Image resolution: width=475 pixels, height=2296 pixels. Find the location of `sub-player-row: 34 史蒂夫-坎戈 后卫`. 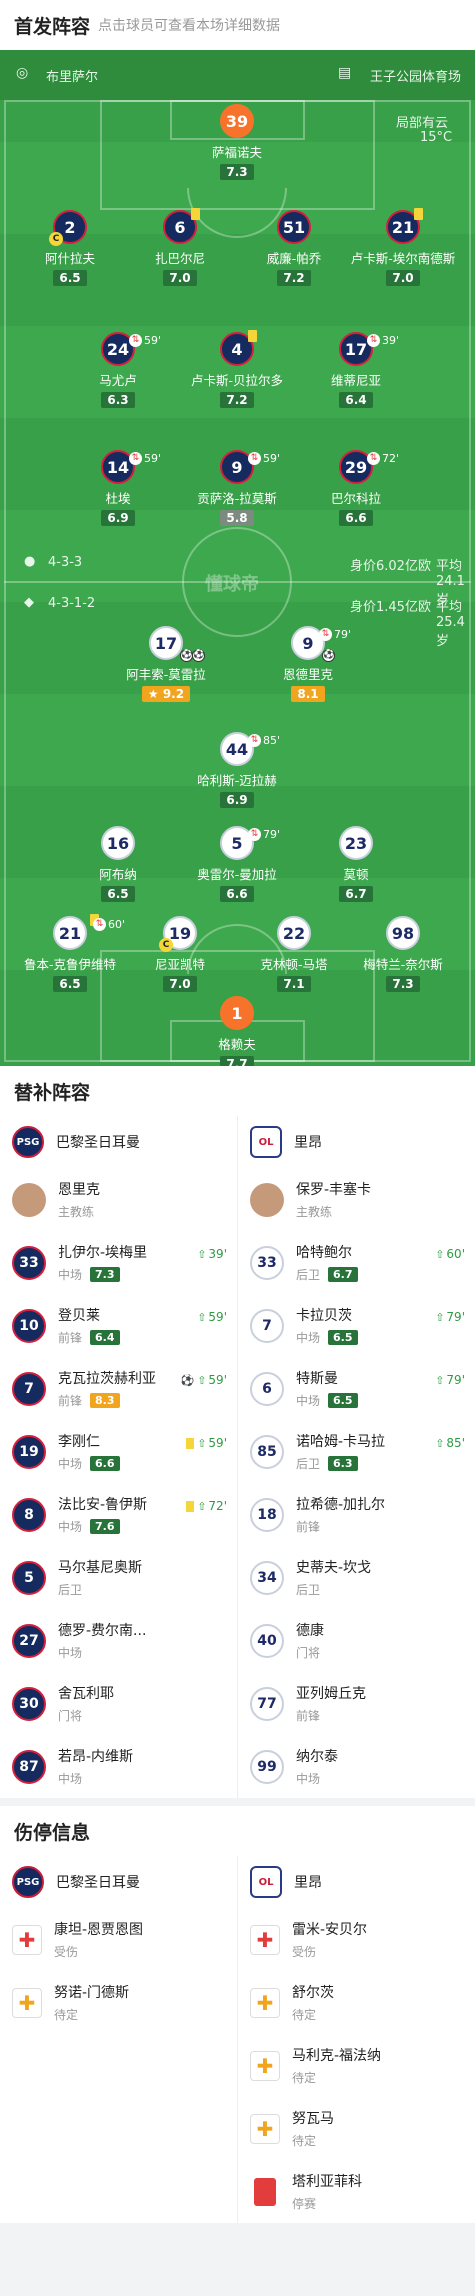

sub-player-row: 34 史蒂夫-坎戈 后卫 is located at coordinates (356, 1577).